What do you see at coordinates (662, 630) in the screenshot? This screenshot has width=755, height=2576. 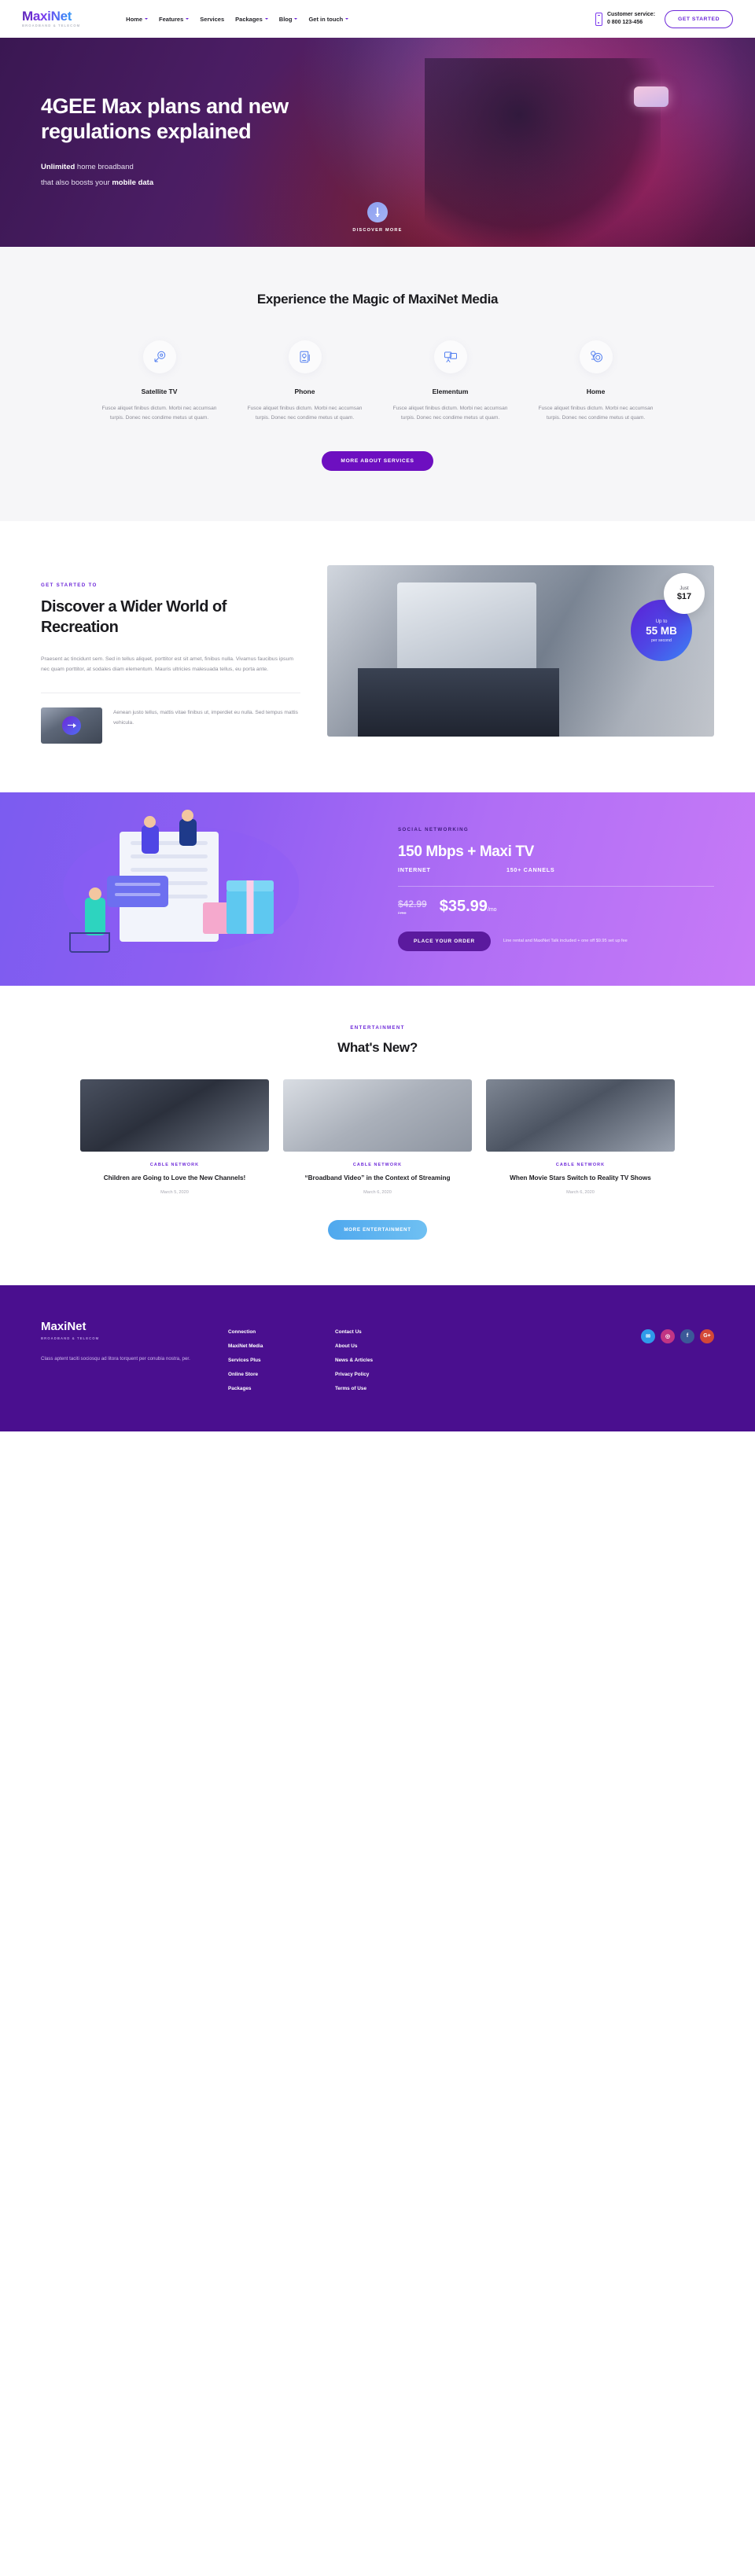 I see `speed-badge-value: 55 MB` at bounding box center [662, 630].